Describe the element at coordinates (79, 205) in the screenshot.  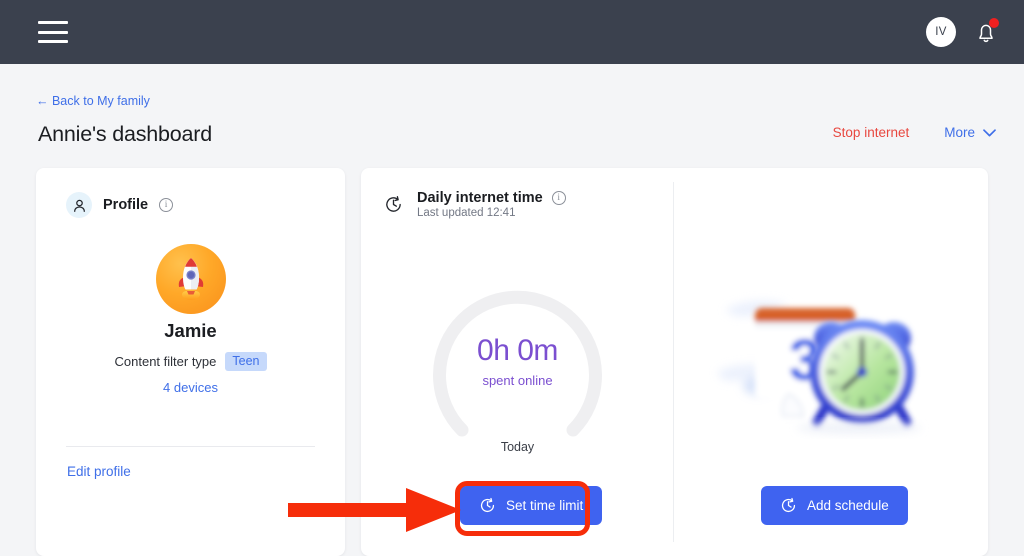
I see `person-icon` at that location.